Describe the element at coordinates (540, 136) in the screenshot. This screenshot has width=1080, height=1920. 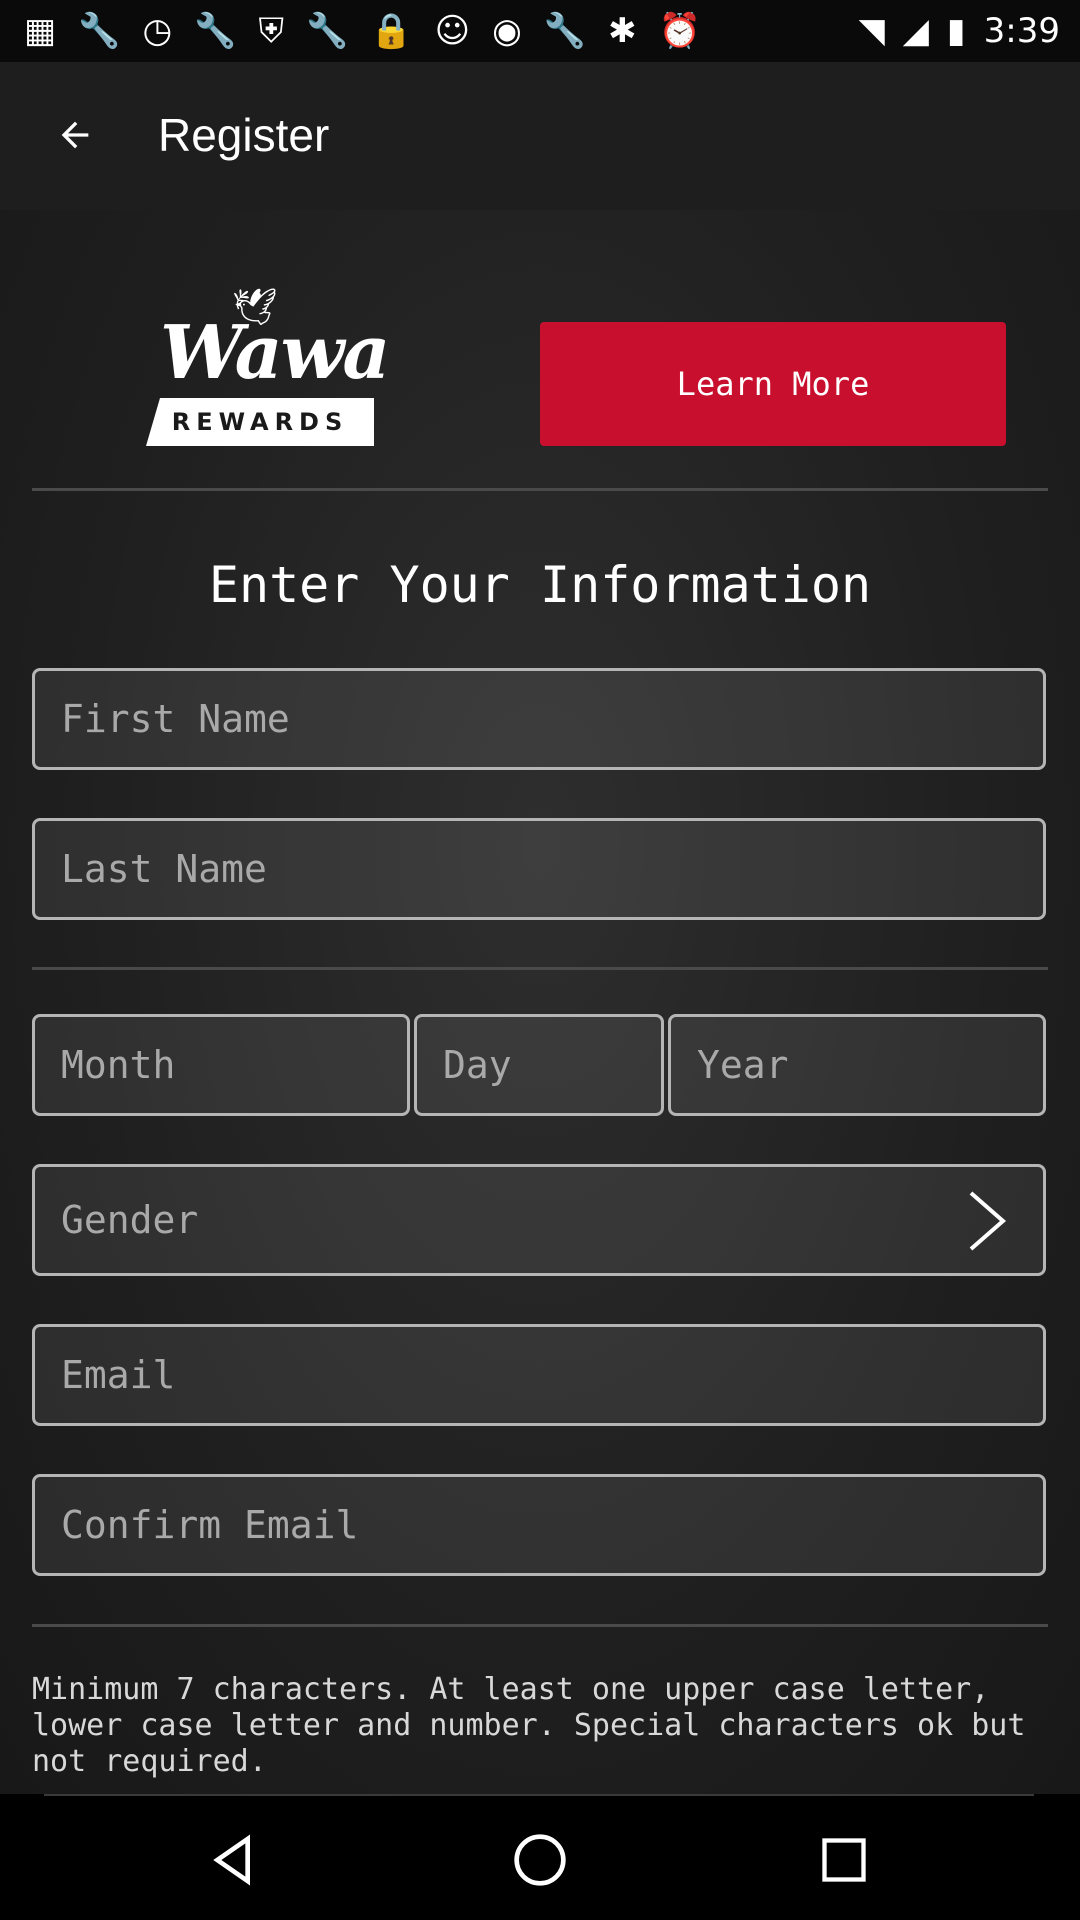
I see `app-bar: Register` at that location.